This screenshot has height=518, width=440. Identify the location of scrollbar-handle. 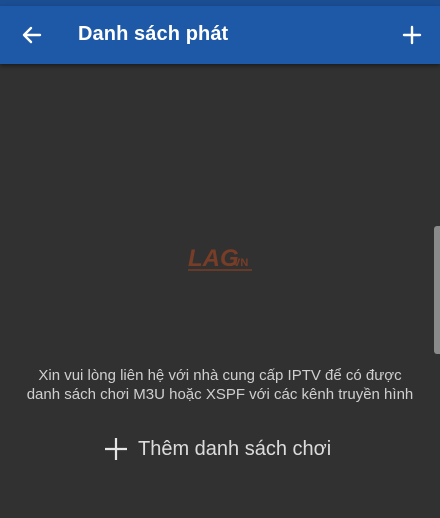
(437, 290).